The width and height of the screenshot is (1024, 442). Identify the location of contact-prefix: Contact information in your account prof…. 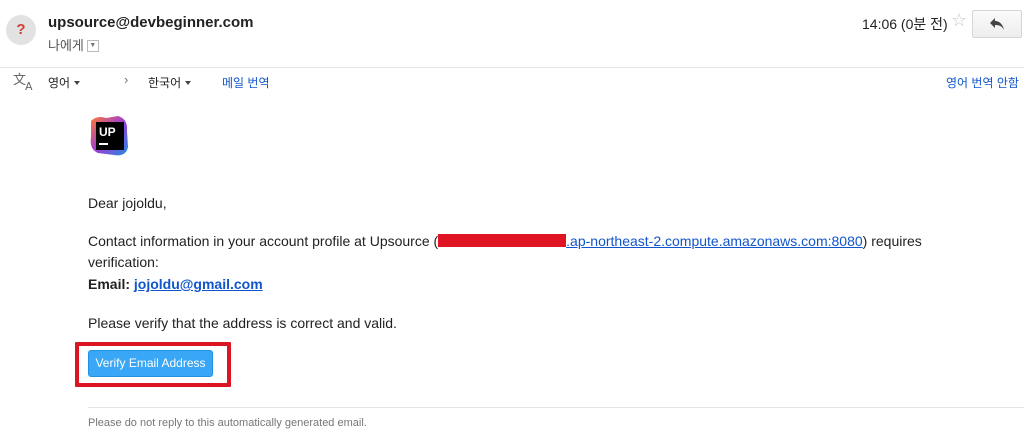
(263, 241).